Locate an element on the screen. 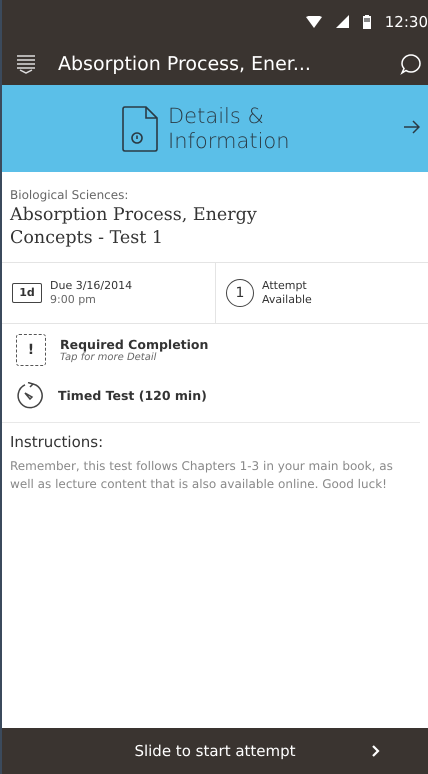 This screenshot has width=428, height=774. wifi-icon is located at coordinates (314, 22).